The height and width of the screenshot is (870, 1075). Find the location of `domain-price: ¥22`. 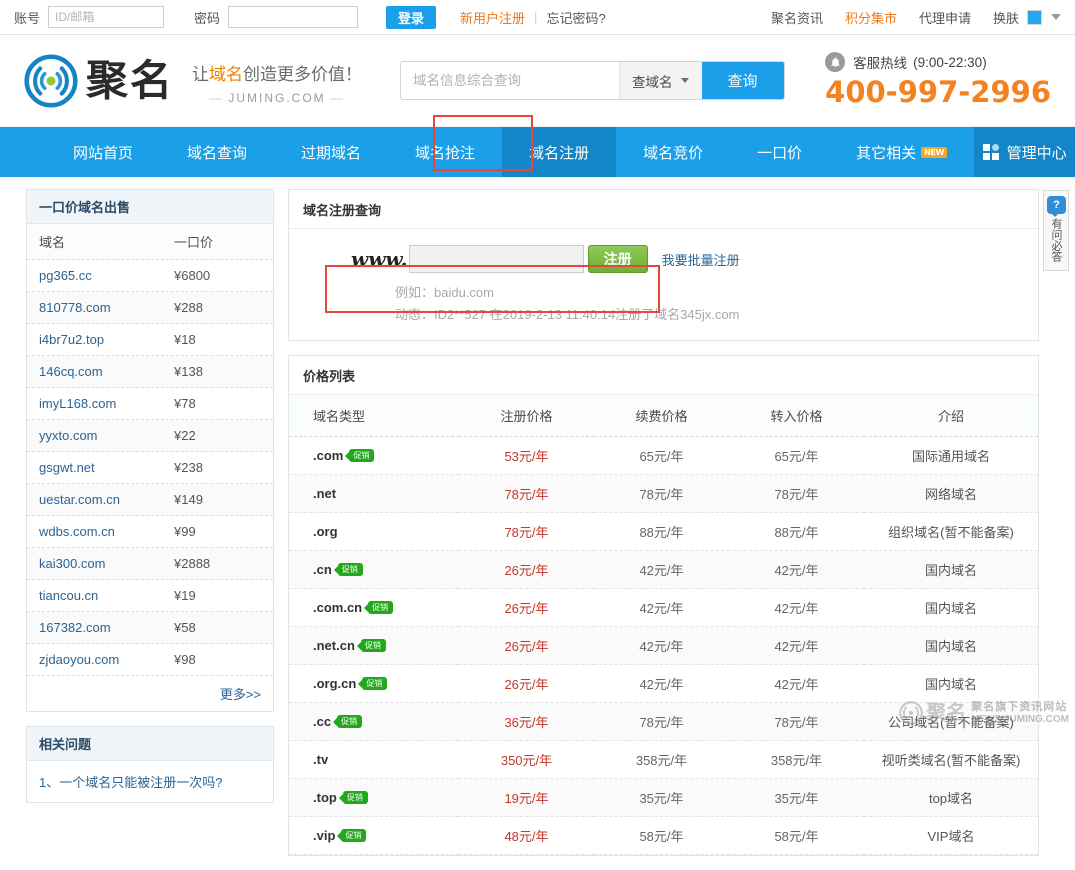

domain-price: ¥22 is located at coordinates (185, 435).